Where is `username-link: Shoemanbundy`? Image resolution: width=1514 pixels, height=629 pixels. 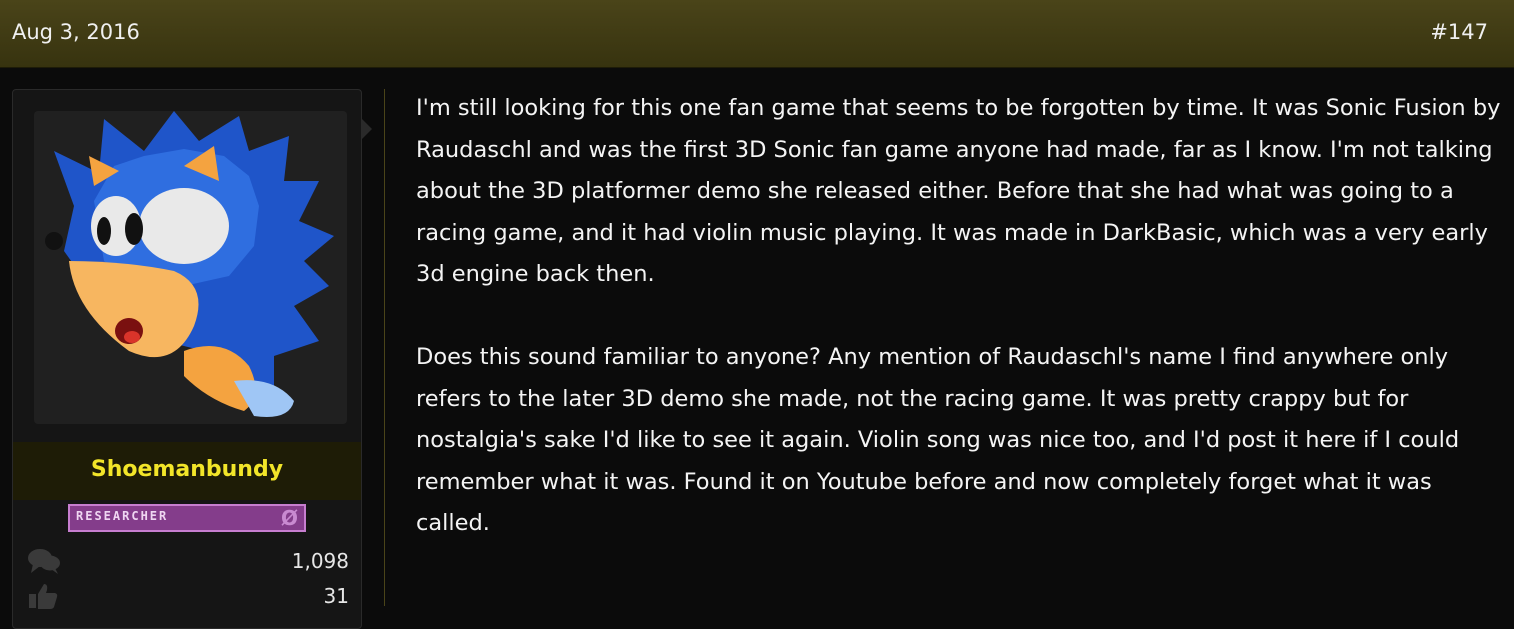 username-link: Shoemanbundy is located at coordinates (187, 469).